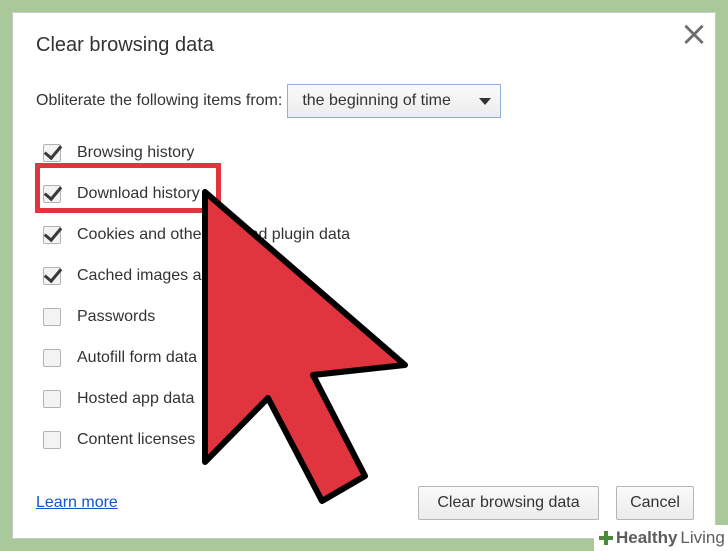 The height and width of the screenshot is (551, 728). I want to click on checkbox-cookies, so click(52, 234).